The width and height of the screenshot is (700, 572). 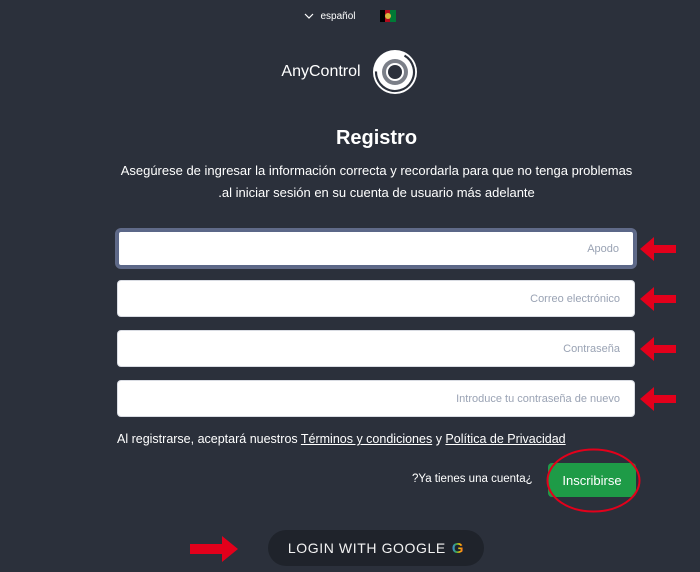 I want to click on red-arrow-right-icon, so click(x=214, y=549).